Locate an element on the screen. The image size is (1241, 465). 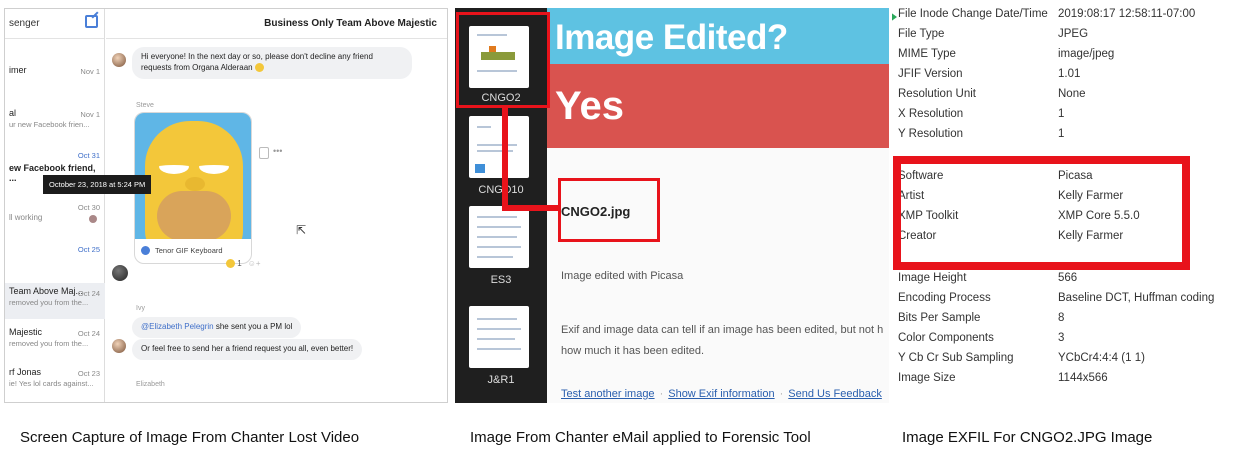
exif-key: Color Components is located at coordinates (946, 338).